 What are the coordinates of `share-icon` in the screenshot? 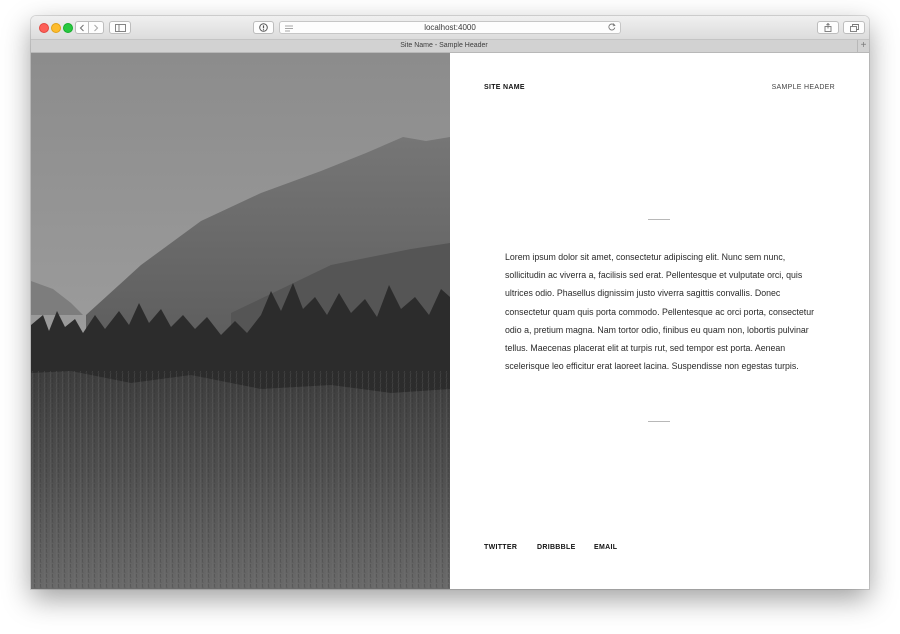 It's located at (828, 27).